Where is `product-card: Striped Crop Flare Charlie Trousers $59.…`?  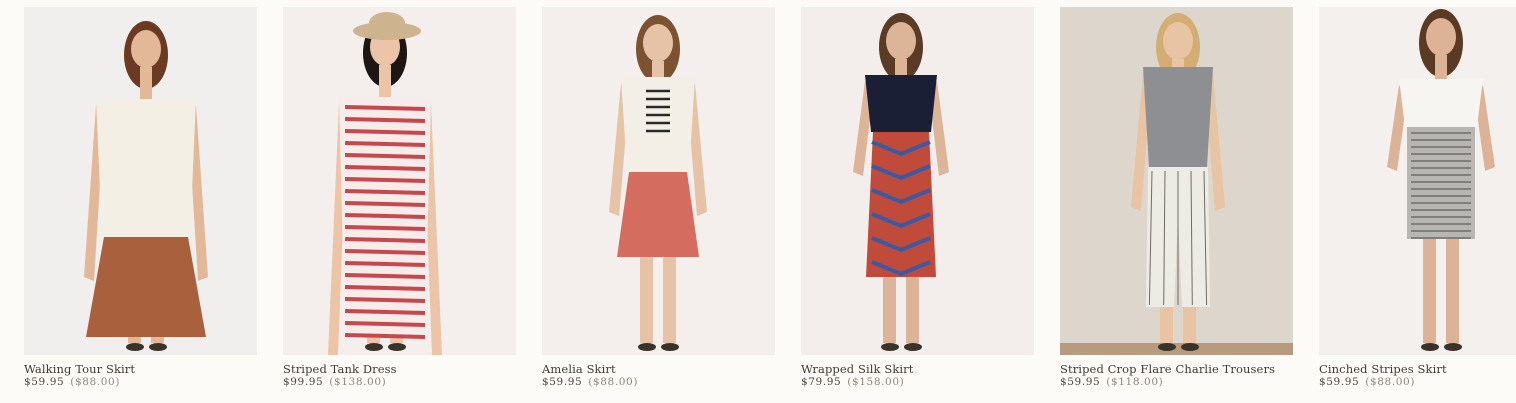
product-card: Striped Crop Flare Charlie Trousers $59.… is located at coordinates (1176, 198).